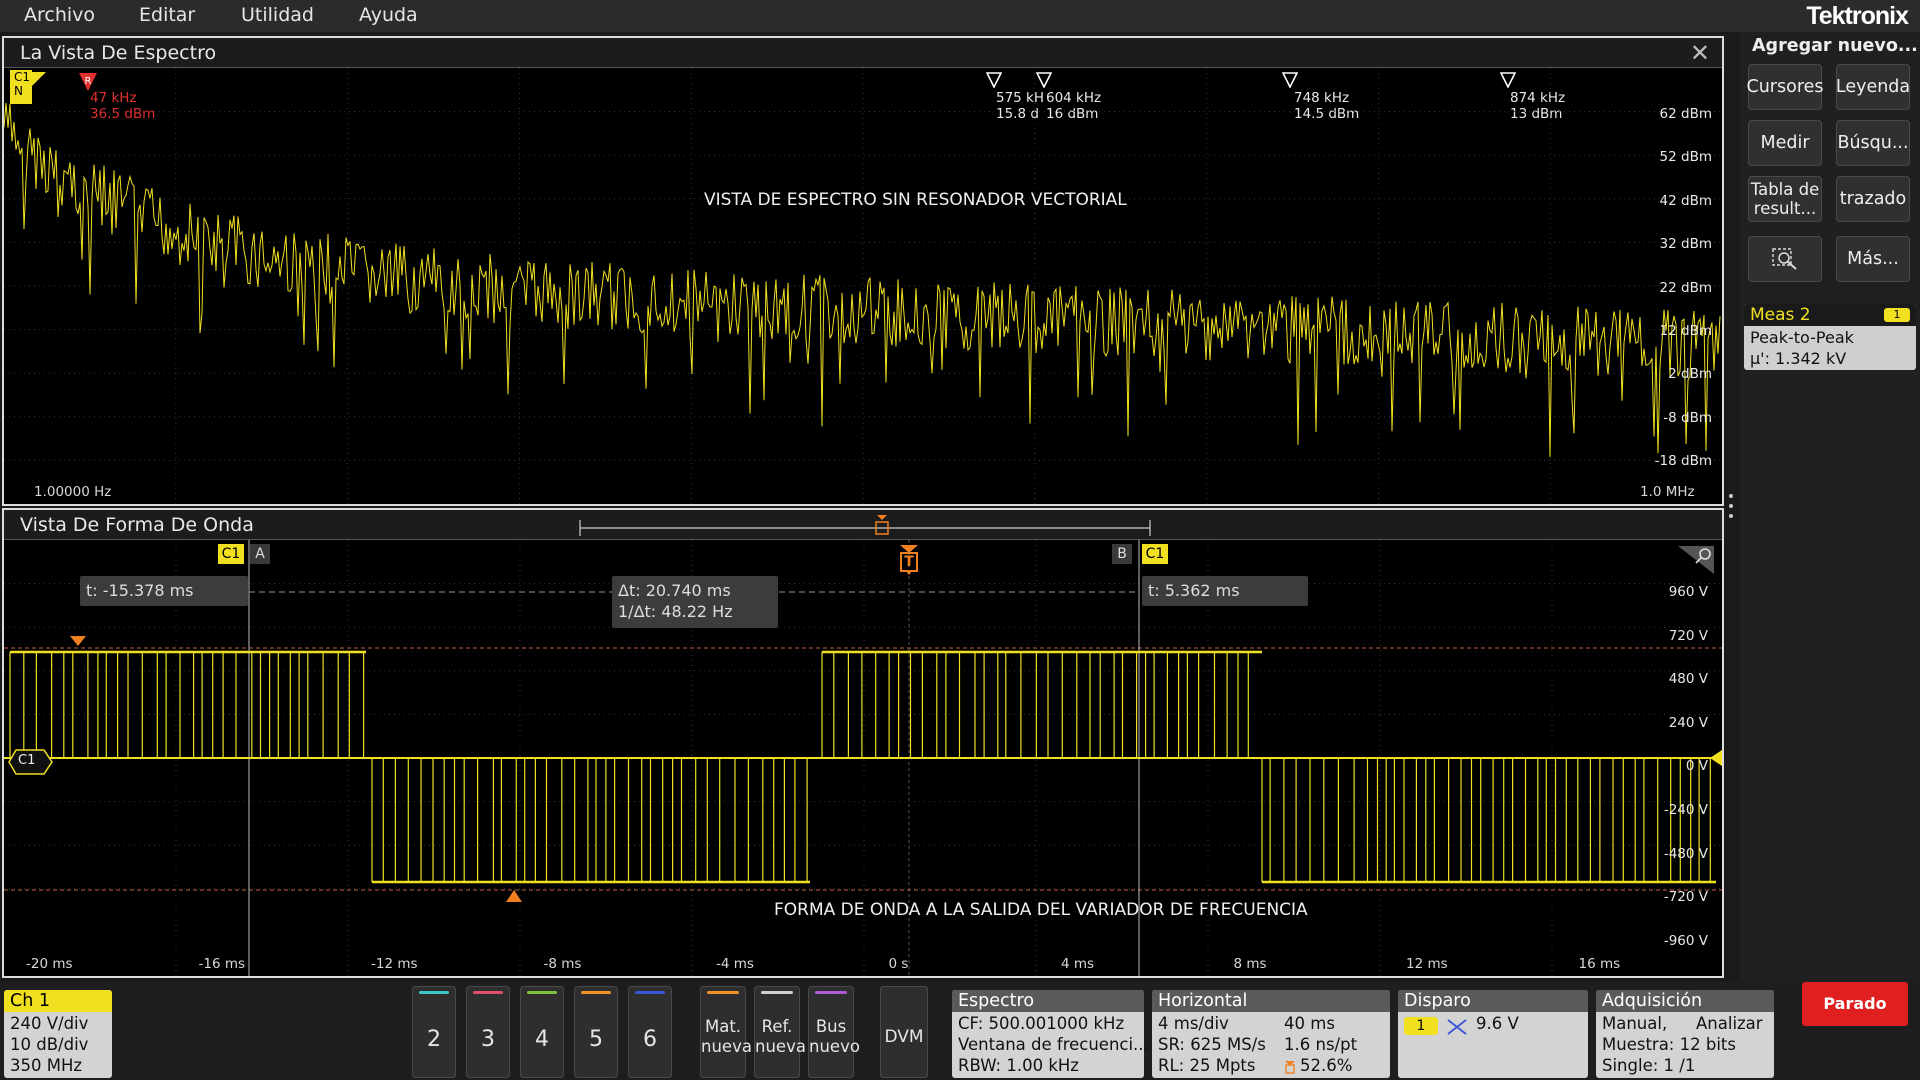  I want to click on horizontal-record-length: RL: 25 Mpts, so click(1207, 1065).